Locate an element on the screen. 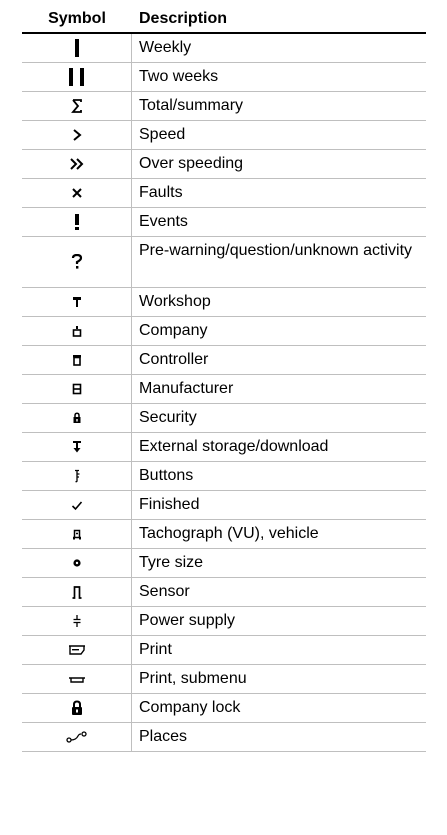  security-icon is located at coordinates (77, 418).